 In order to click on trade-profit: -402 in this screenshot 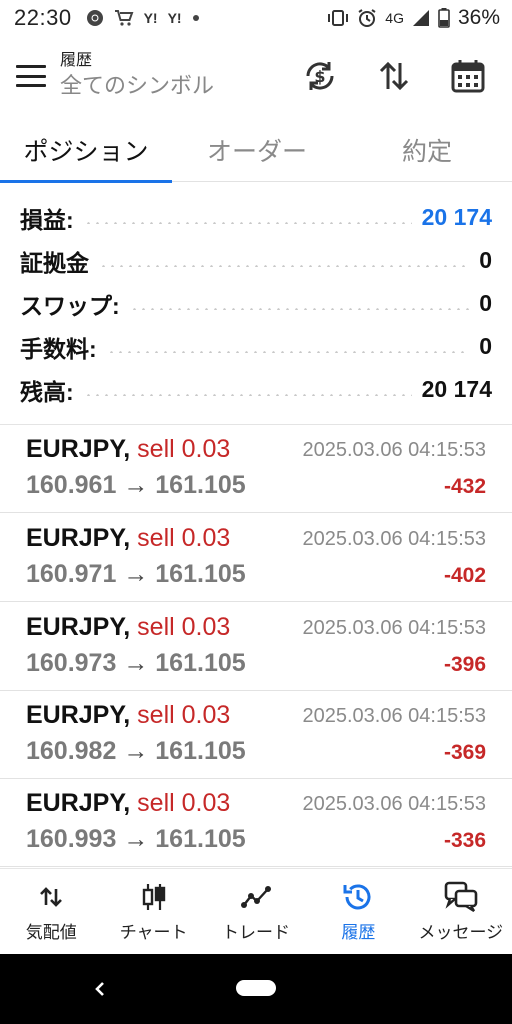, I will do `click(464, 575)`.